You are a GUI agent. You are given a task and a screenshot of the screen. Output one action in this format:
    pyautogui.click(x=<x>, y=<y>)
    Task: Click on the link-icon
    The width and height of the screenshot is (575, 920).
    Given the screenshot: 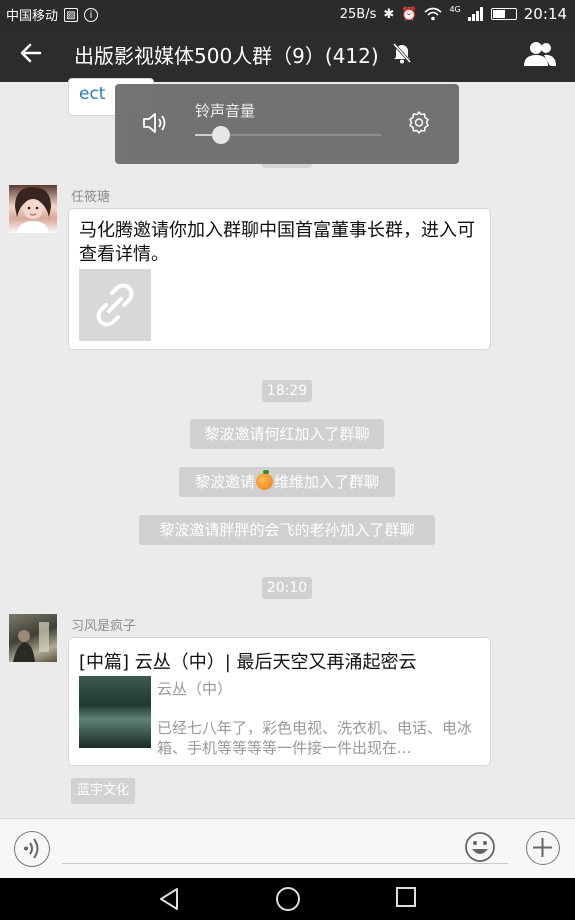 What is the action you would take?
    pyautogui.click(x=115, y=305)
    